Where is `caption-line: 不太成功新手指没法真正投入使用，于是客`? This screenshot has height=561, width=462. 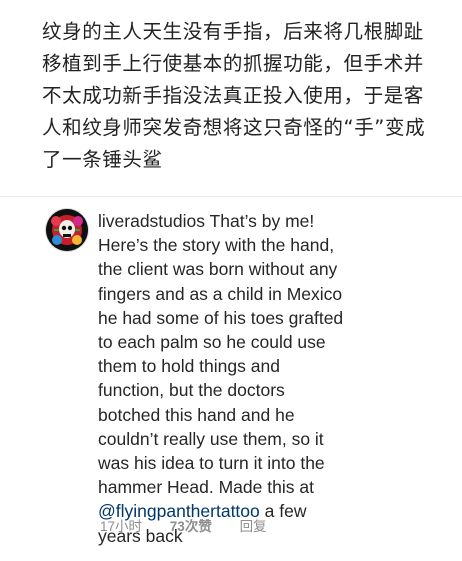
caption-line: 不太成功新手指没法真正投入使用，于是客 is located at coordinates (233, 95).